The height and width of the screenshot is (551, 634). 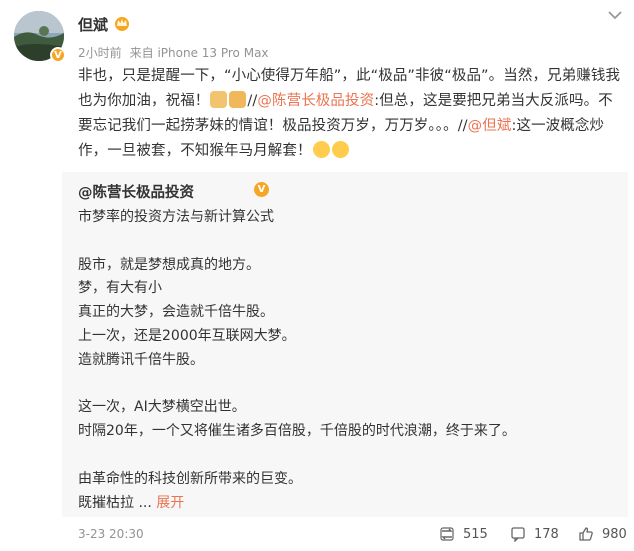 I want to click on mention-link: @但斌, so click(x=490, y=126).